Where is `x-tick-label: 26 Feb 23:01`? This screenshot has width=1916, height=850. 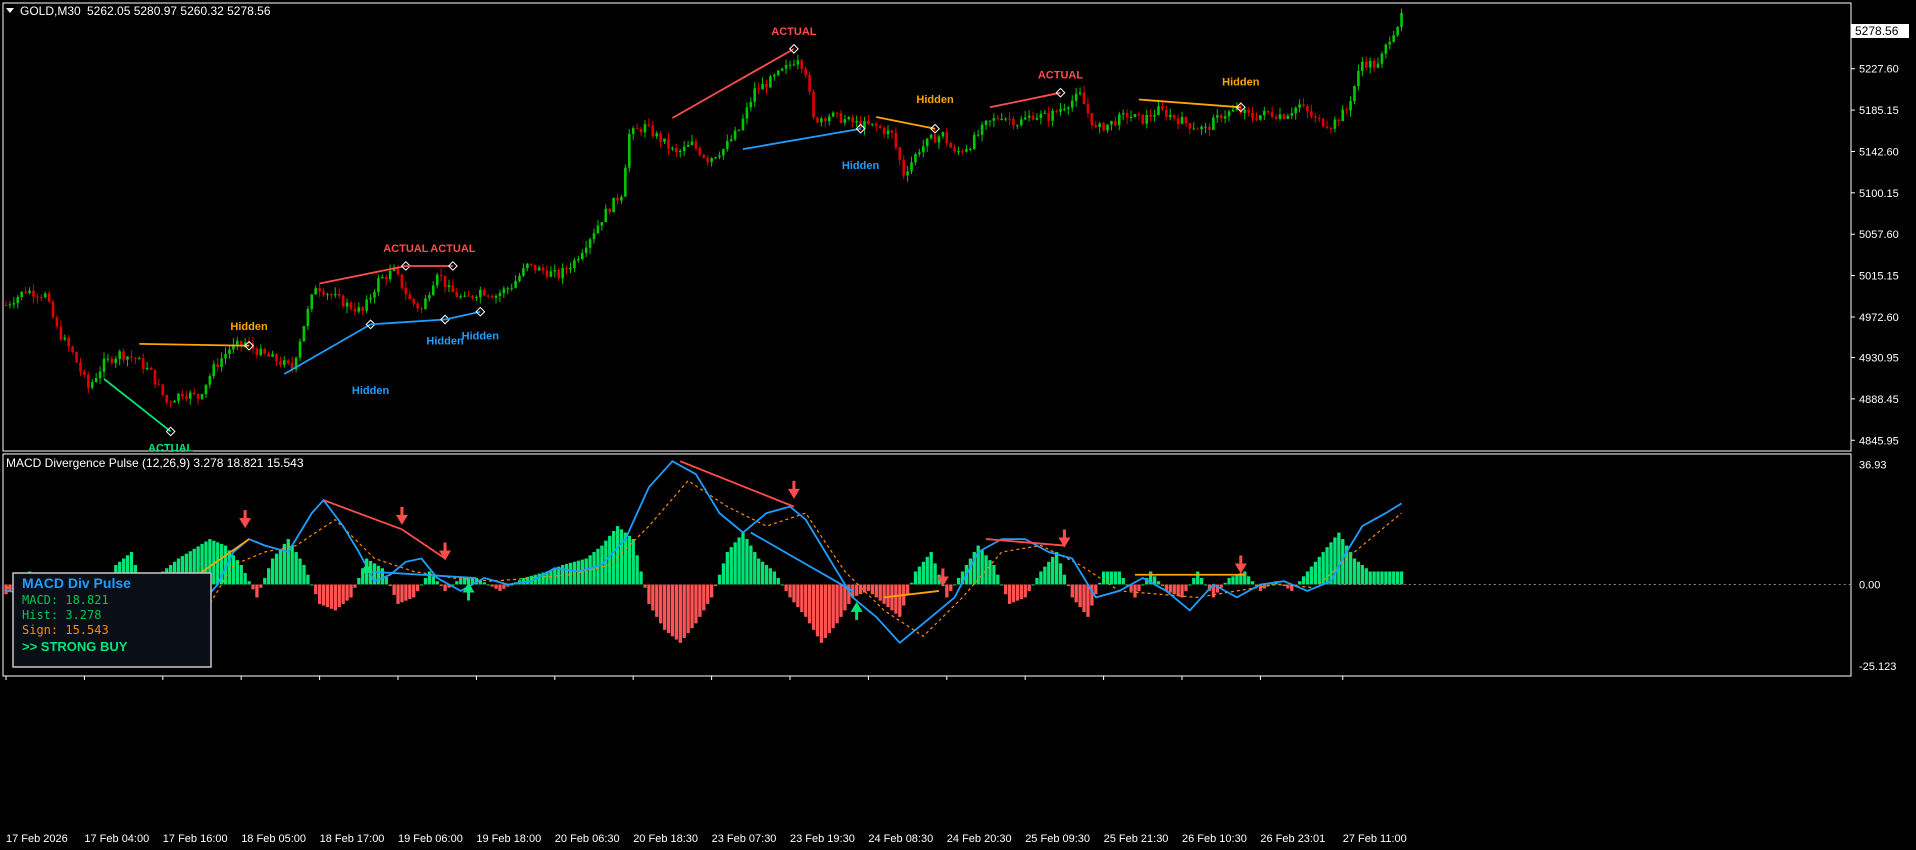 x-tick-label: 26 Feb 23:01 is located at coordinates (1292, 839).